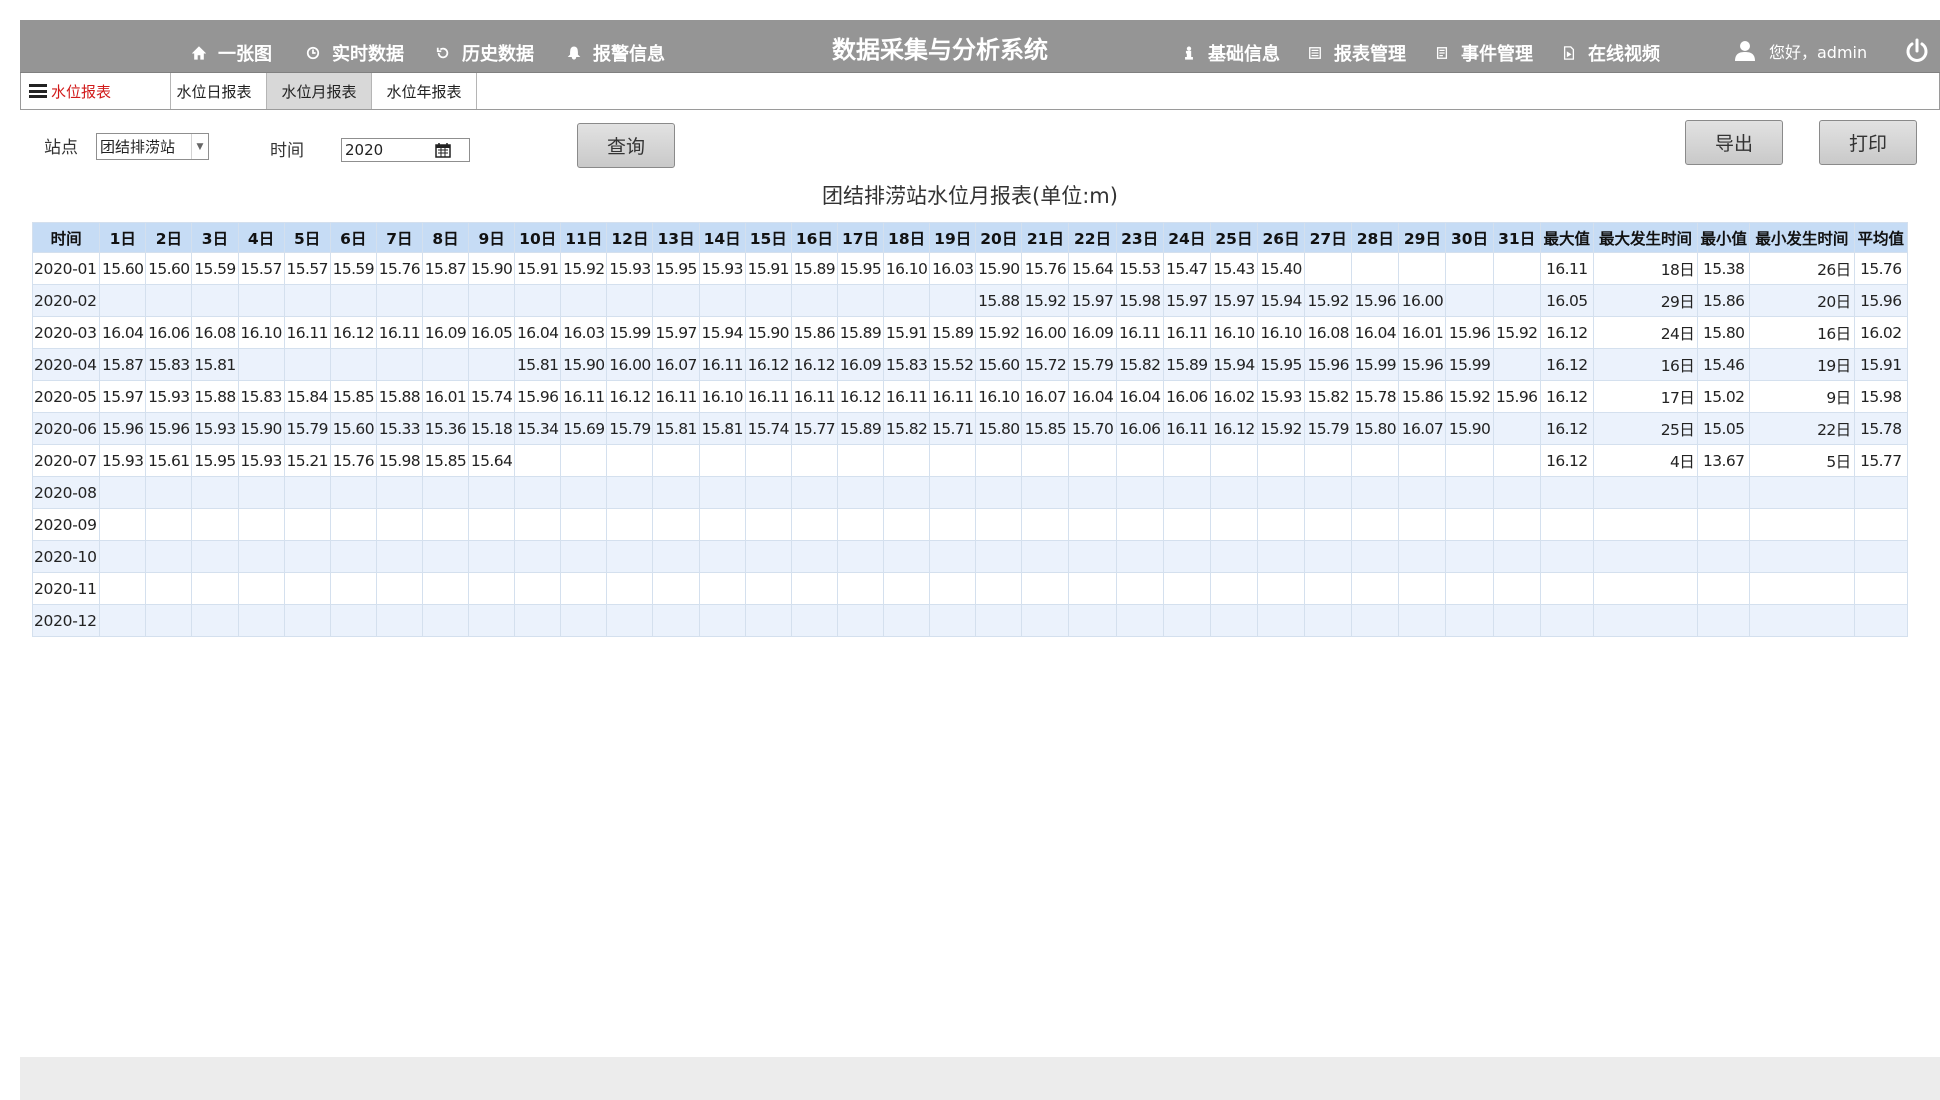 This screenshot has width=1940, height=1100. I want to click on home-icon, so click(199, 53).